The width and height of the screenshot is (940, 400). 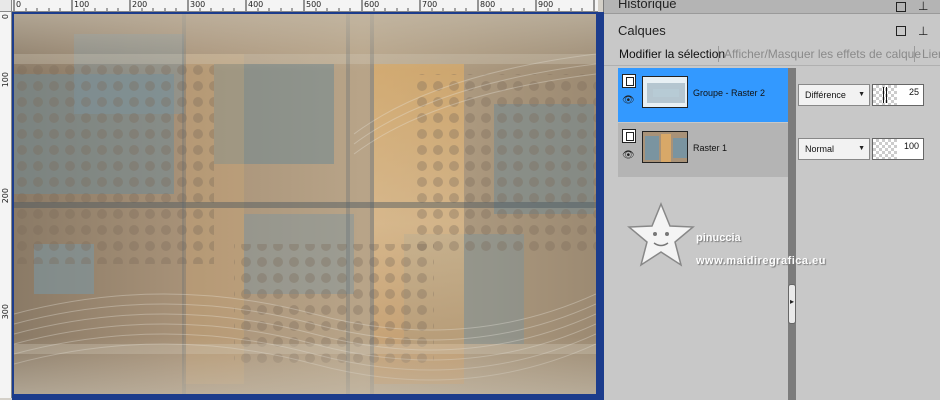 I want to click on ruler-label: 900, so click(x=546, y=4).